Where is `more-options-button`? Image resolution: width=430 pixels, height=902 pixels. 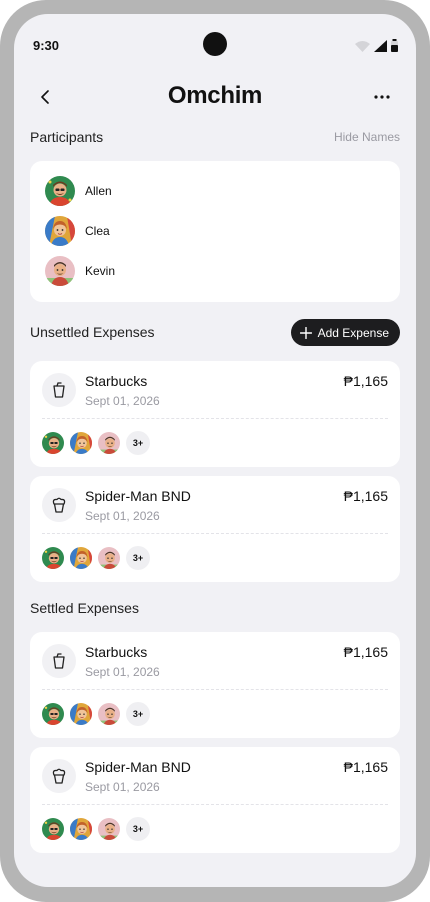 more-options-button is located at coordinates (382, 97).